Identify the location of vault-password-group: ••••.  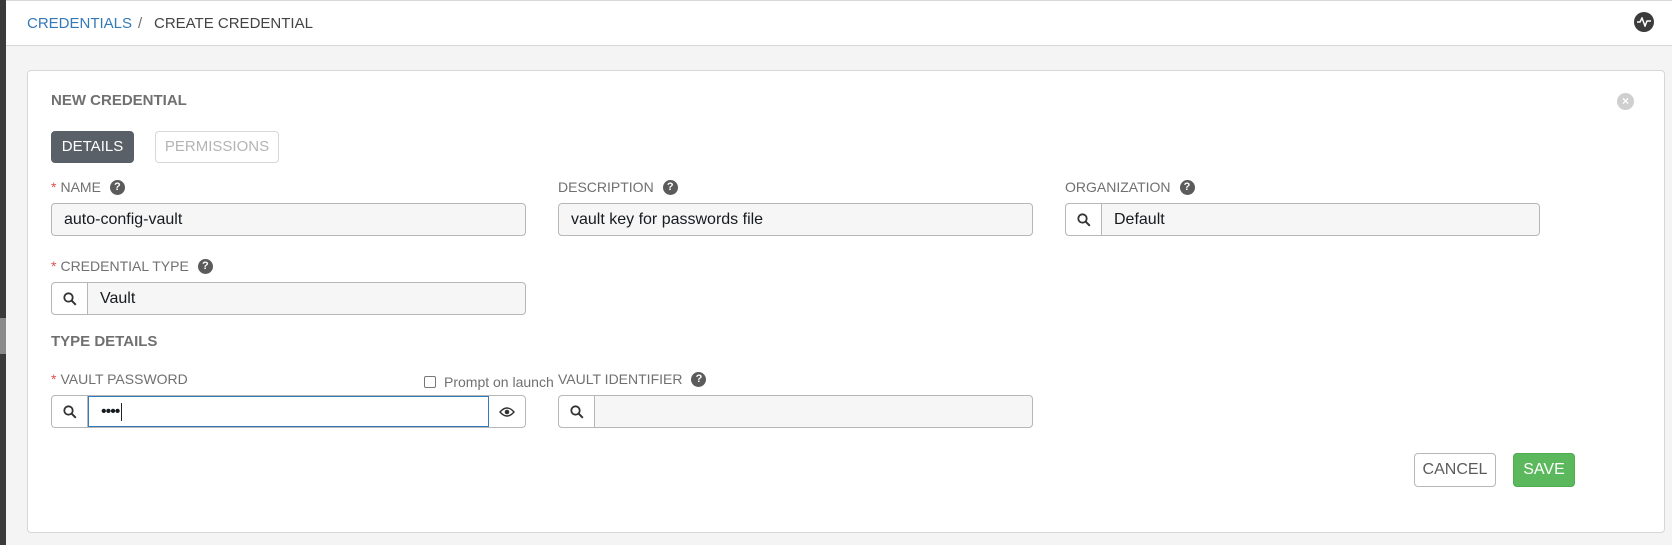
(288, 411).